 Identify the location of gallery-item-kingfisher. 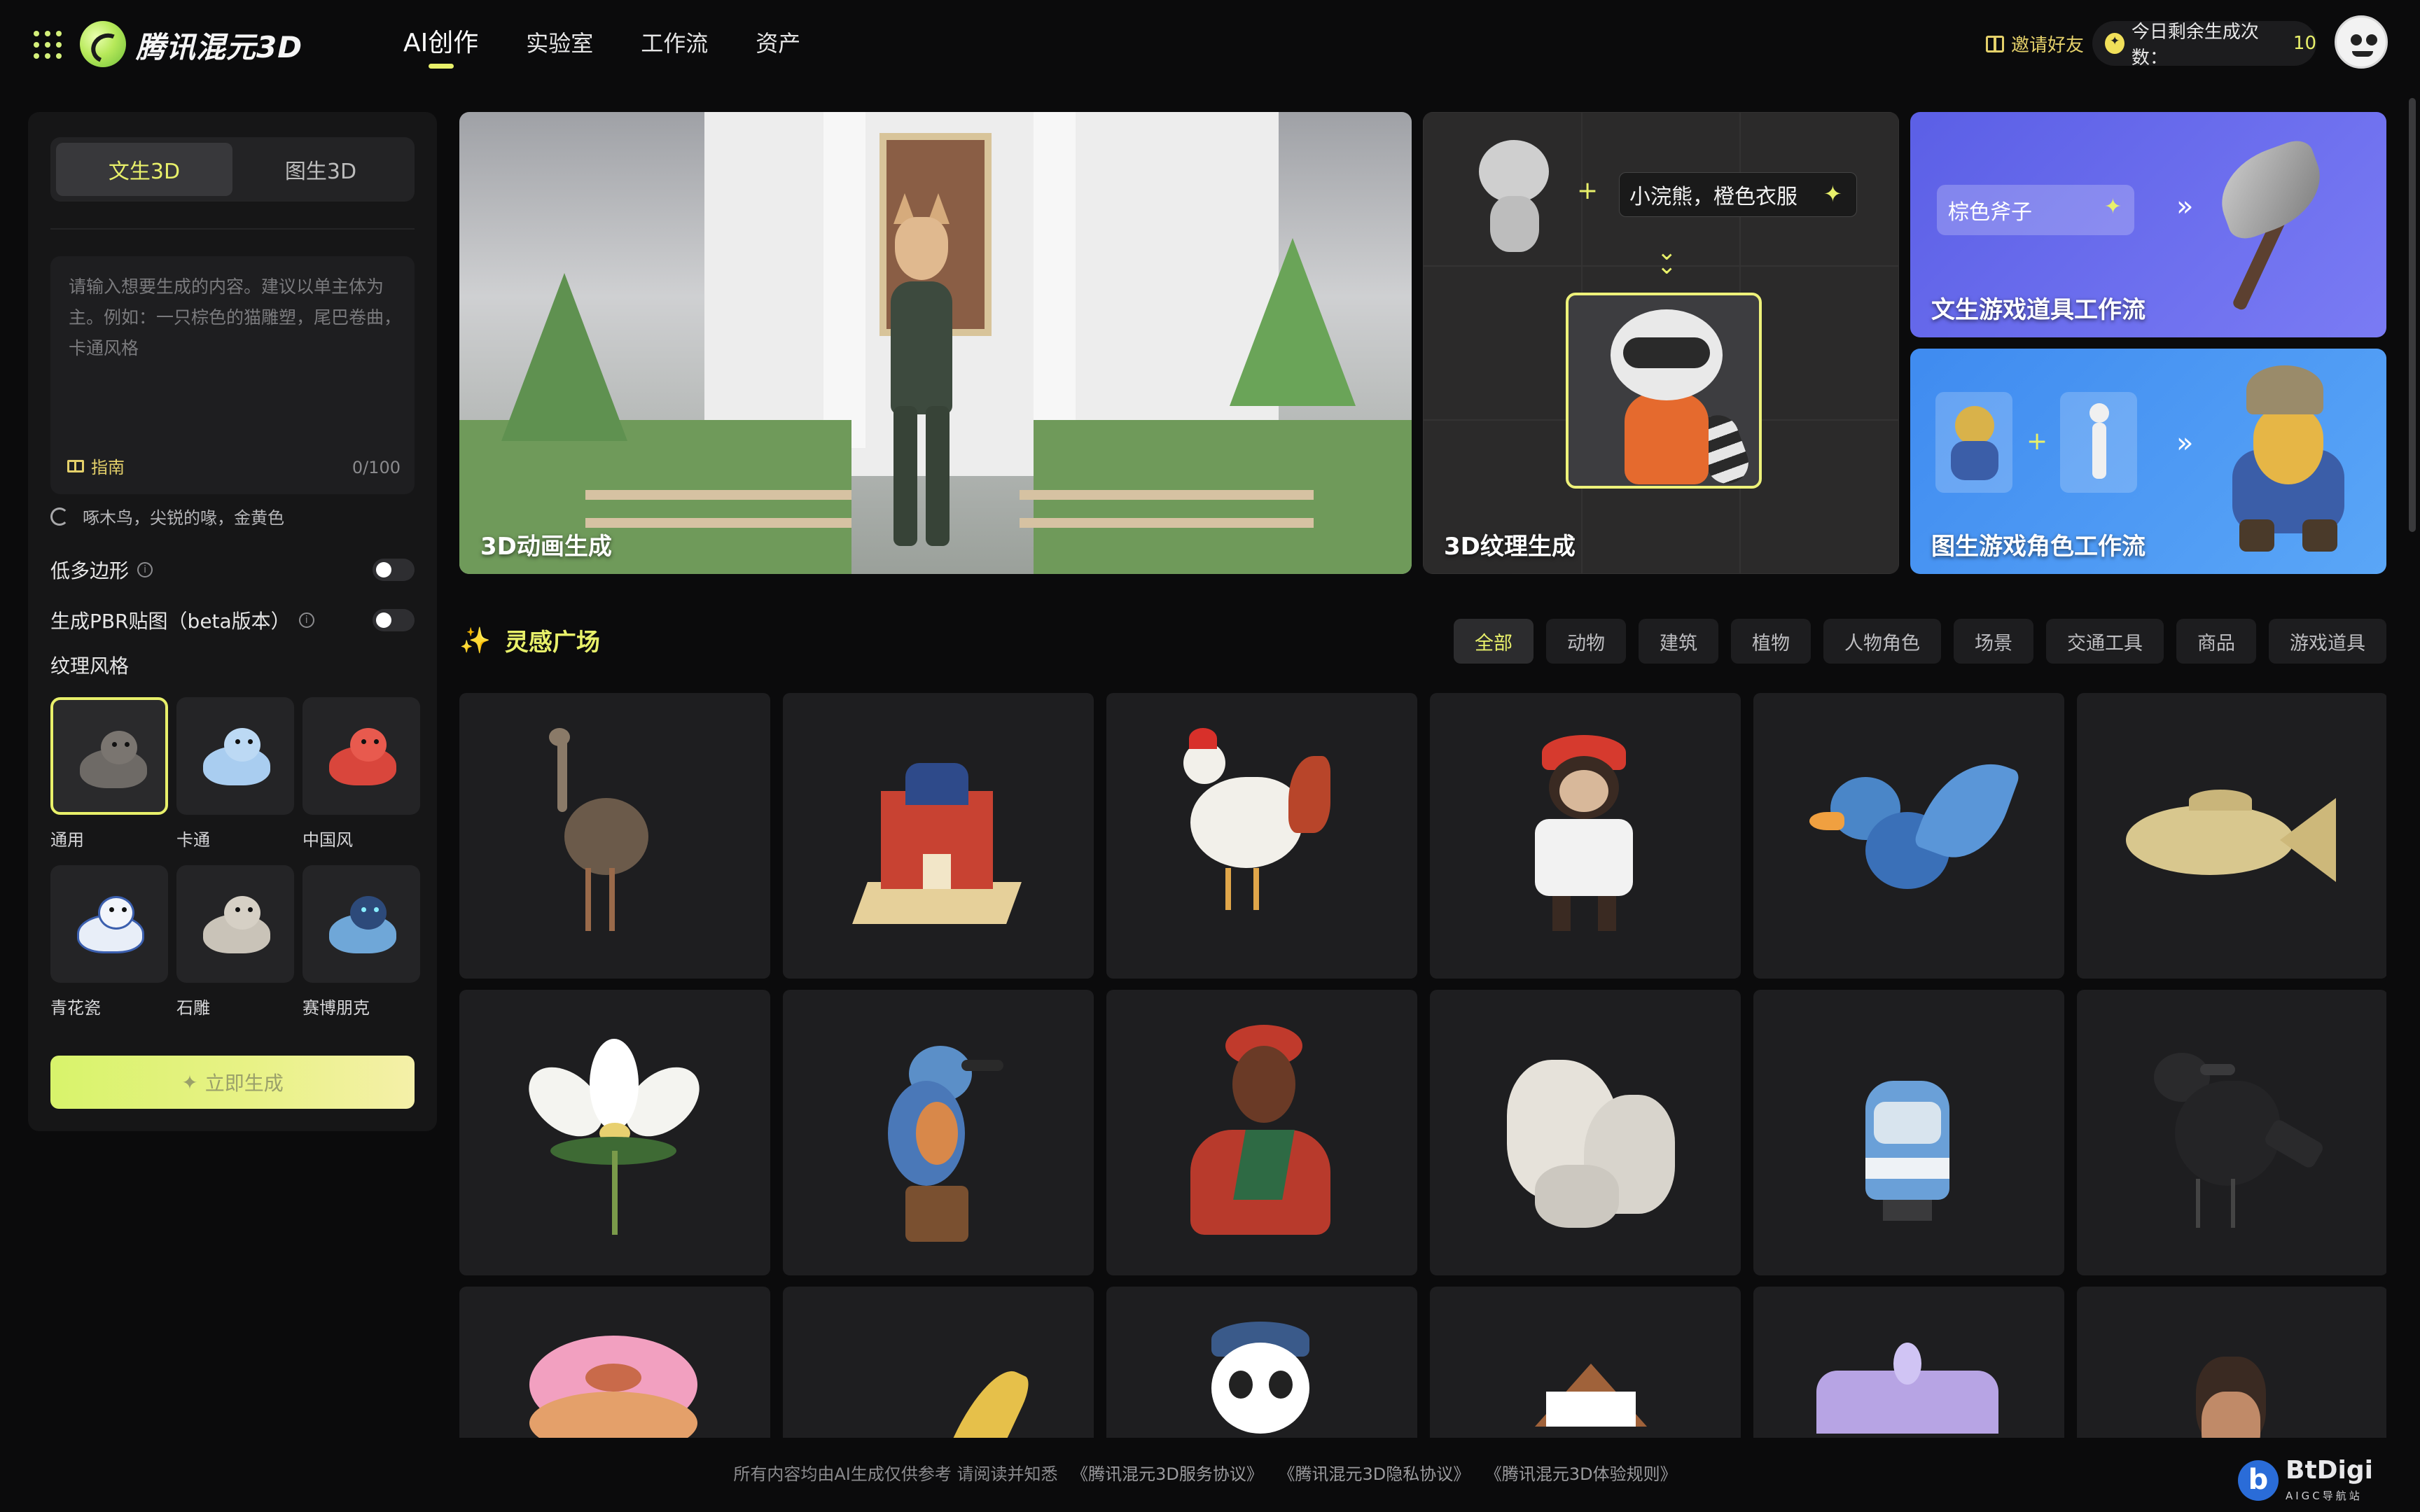
(938, 1132).